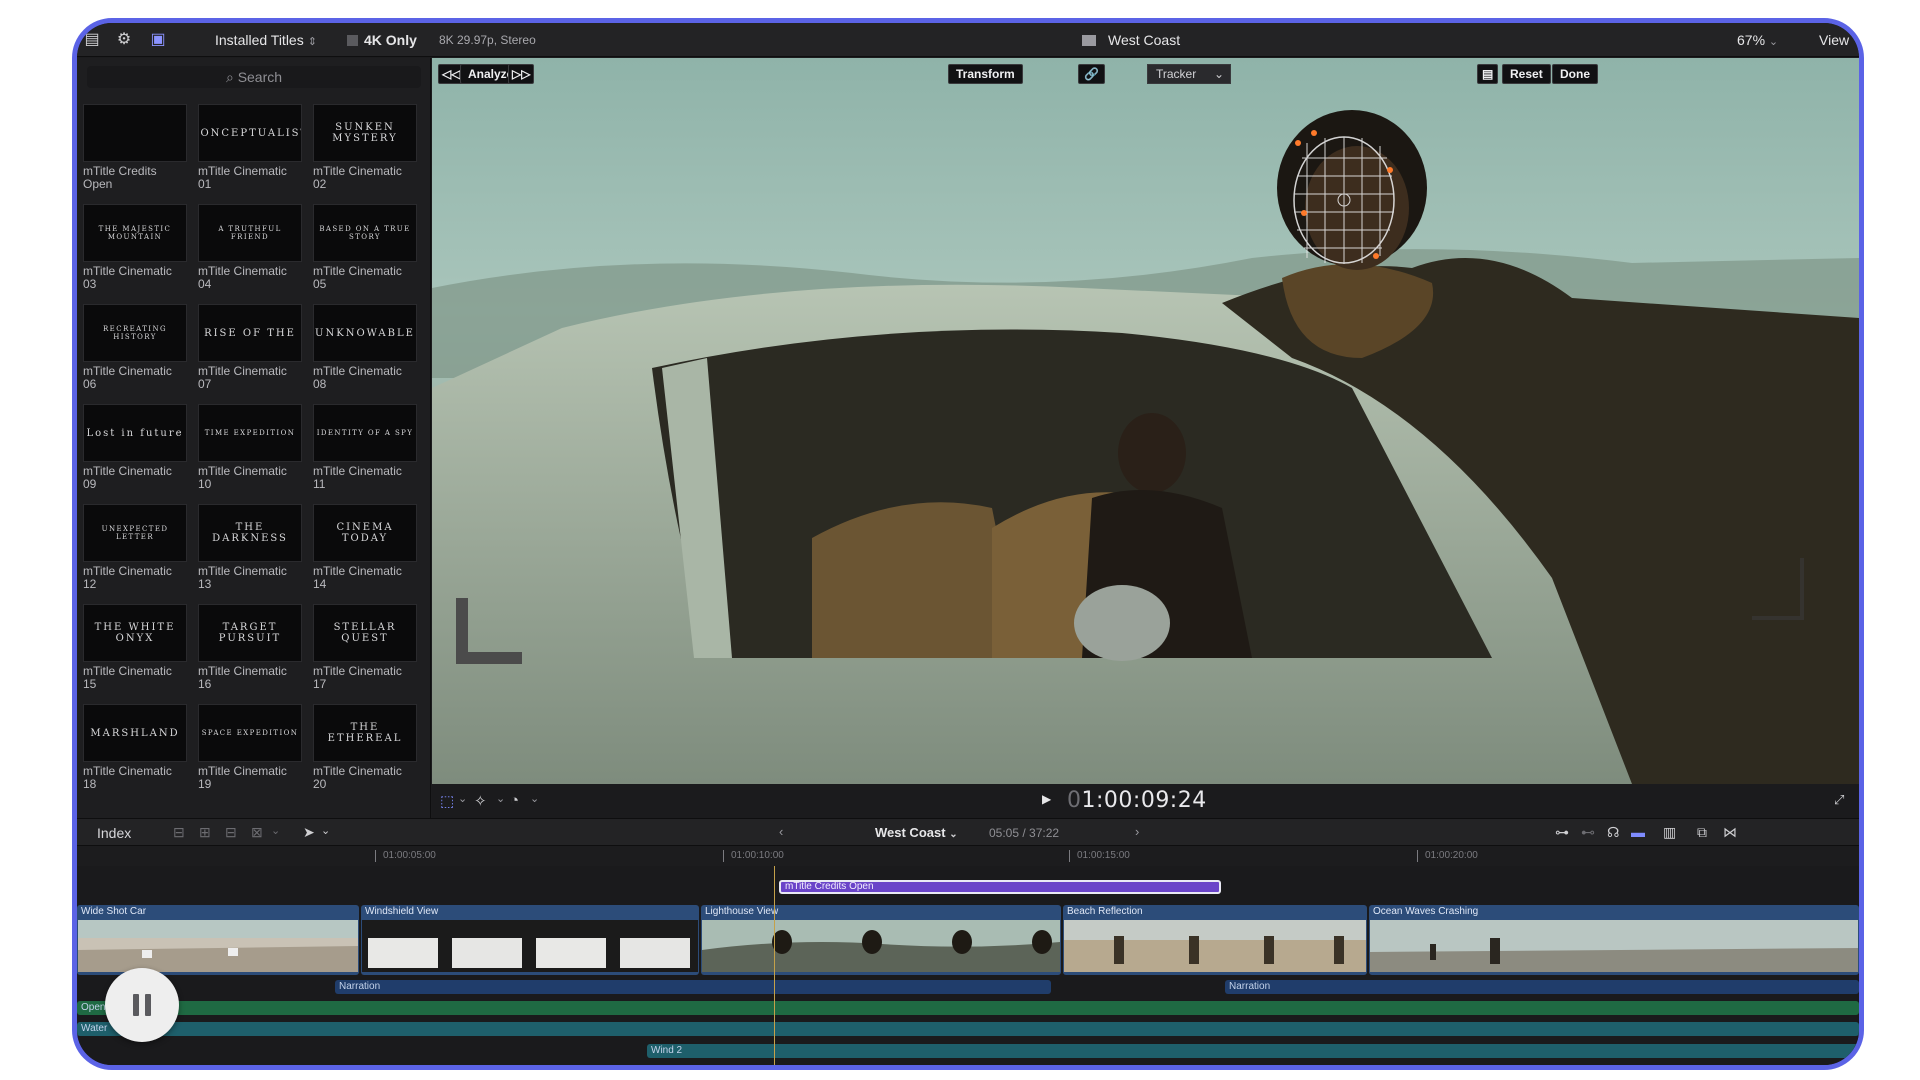  Describe the element at coordinates (1426, 911) in the screenshot. I see `clip-label: Ocean Waves Crashing` at that location.